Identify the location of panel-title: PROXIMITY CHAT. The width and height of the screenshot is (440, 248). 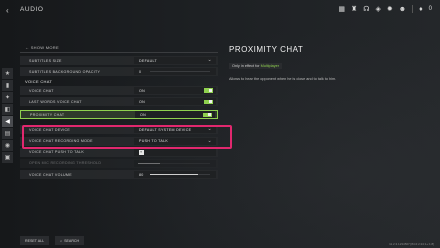
(266, 49).